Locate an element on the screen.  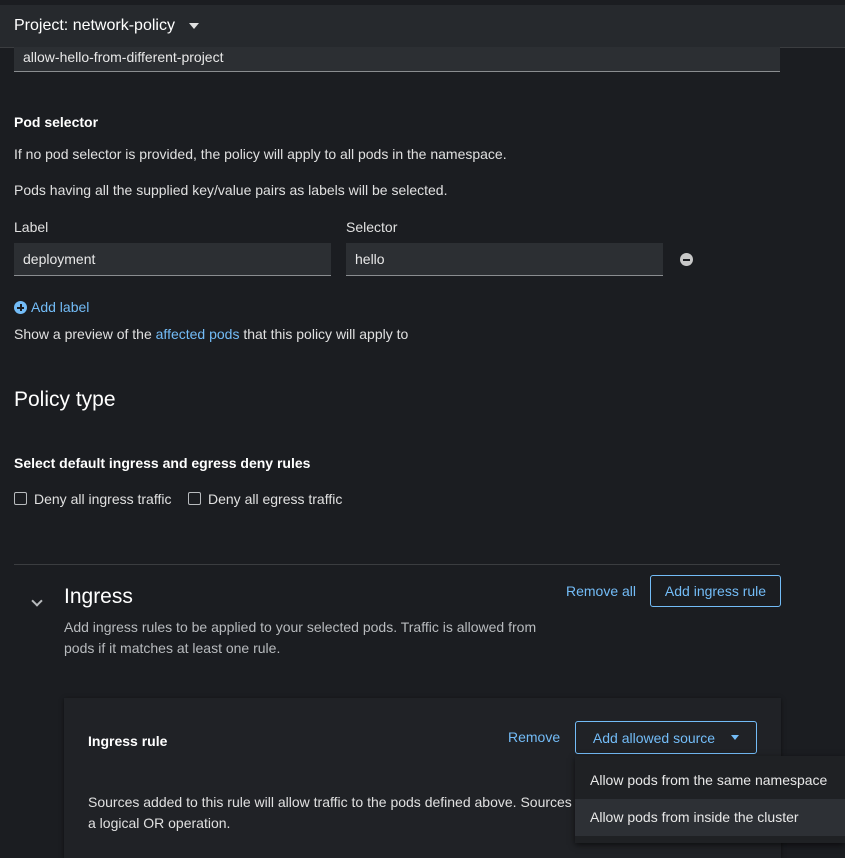
add-allowed-source-label: Add allowed source is located at coordinates (654, 737).